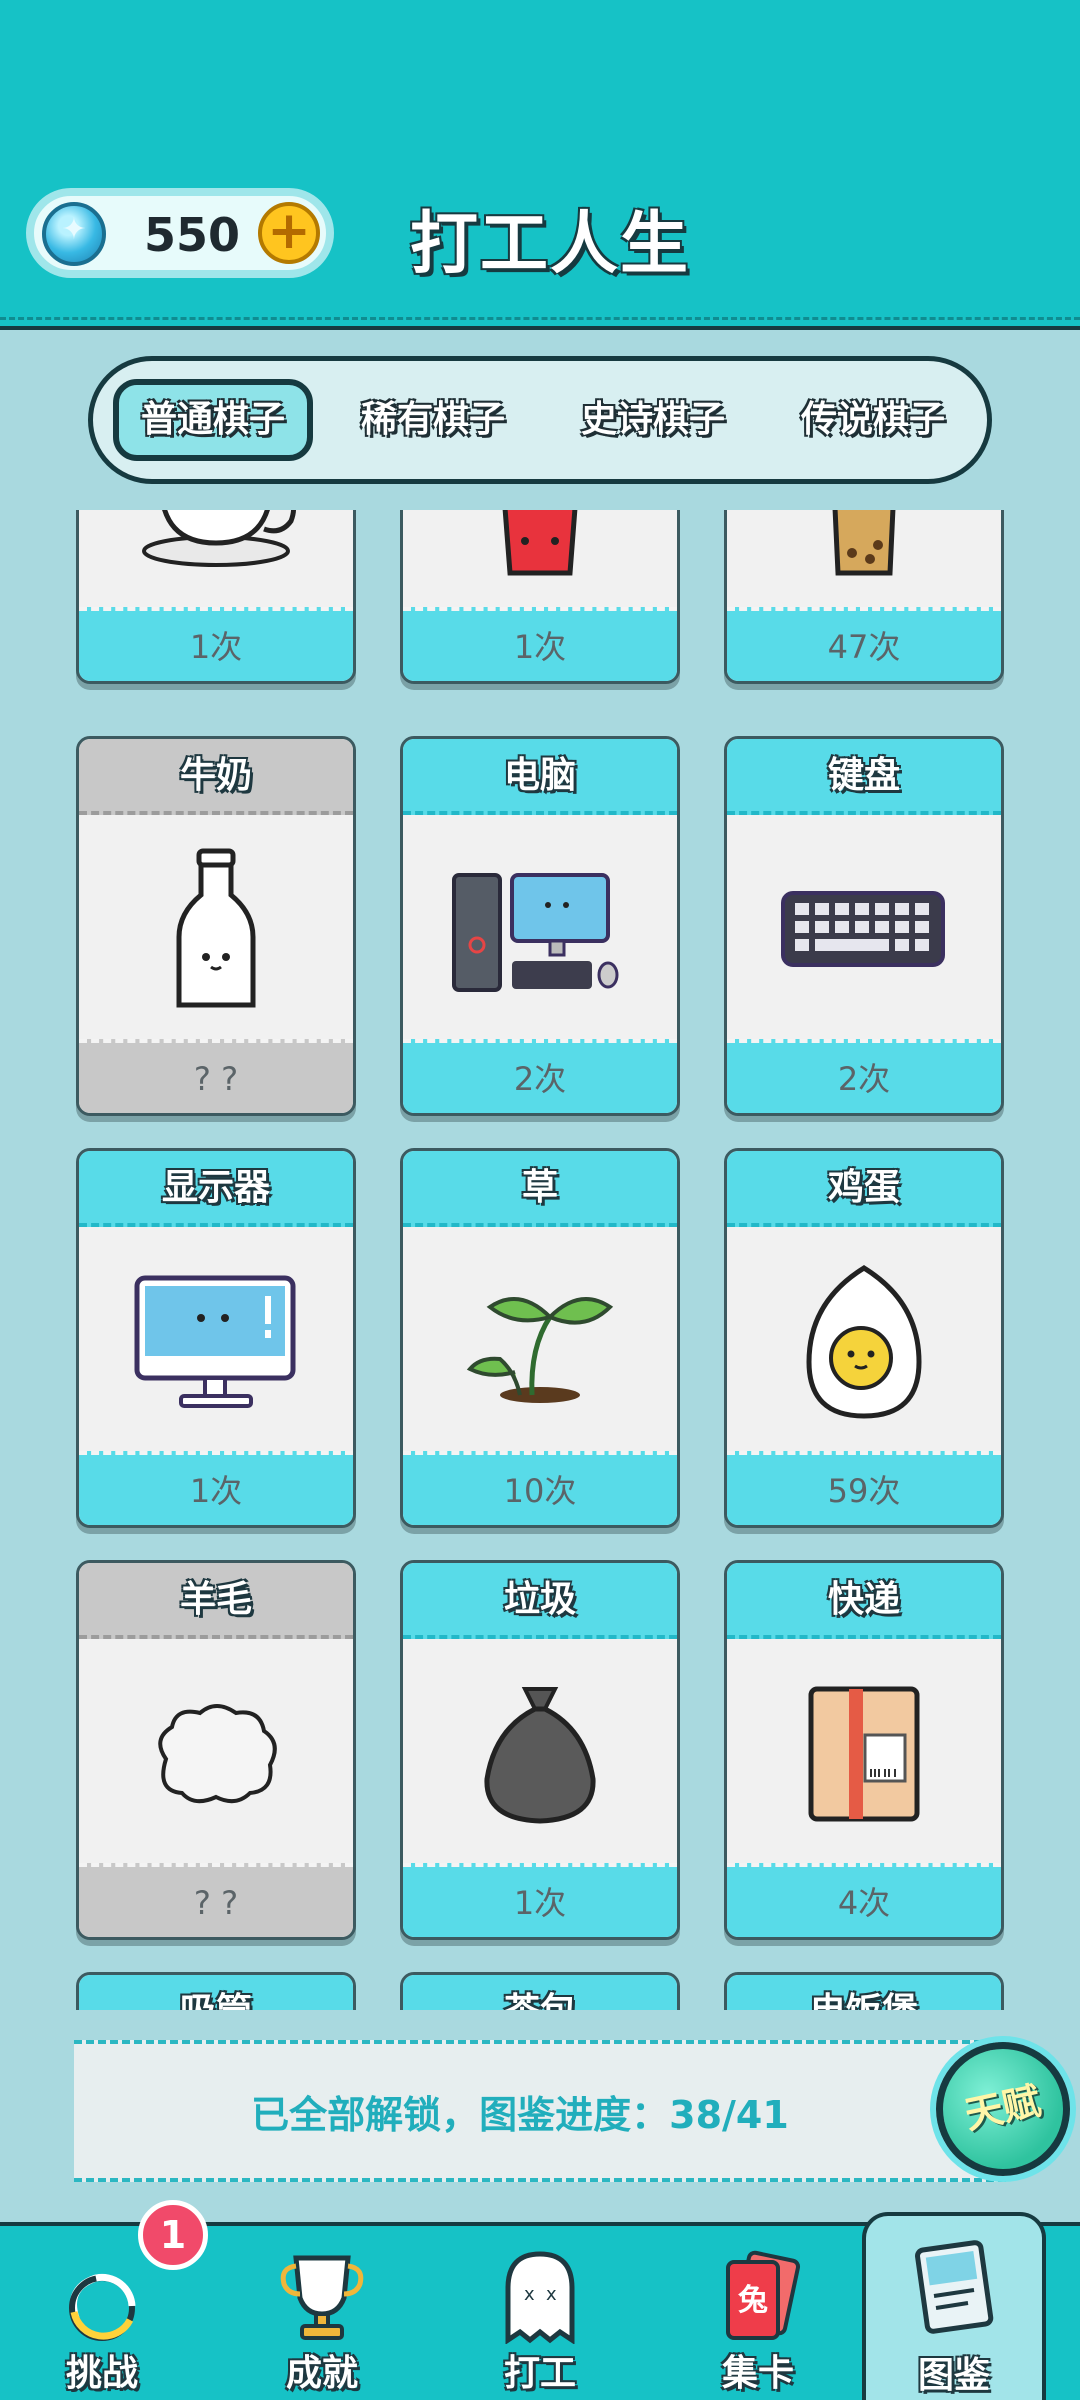 This screenshot has height=2400, width=1080. Describe the element at coordinates (216, 777) in the screenshot. I see `card-name: 牛奶` at that location.